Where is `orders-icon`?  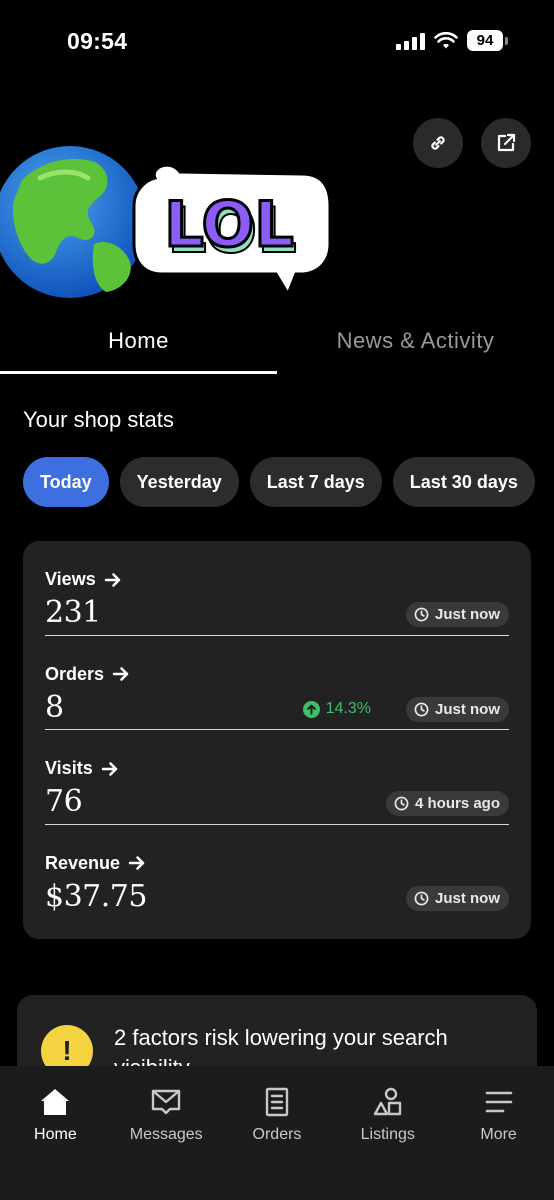
orders-icon is located at coordinates (277, 1102).